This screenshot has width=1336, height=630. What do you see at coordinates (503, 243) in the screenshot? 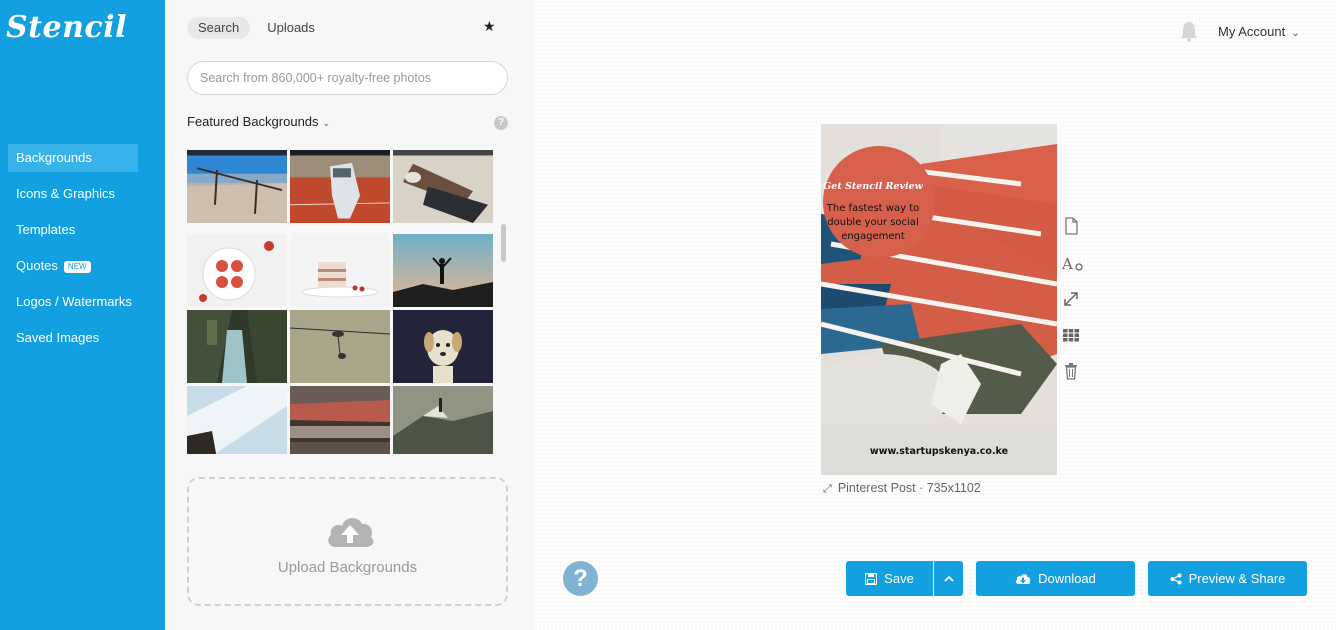
I see `grid-scrollbar-thumb` at bounding box center [503, 243].